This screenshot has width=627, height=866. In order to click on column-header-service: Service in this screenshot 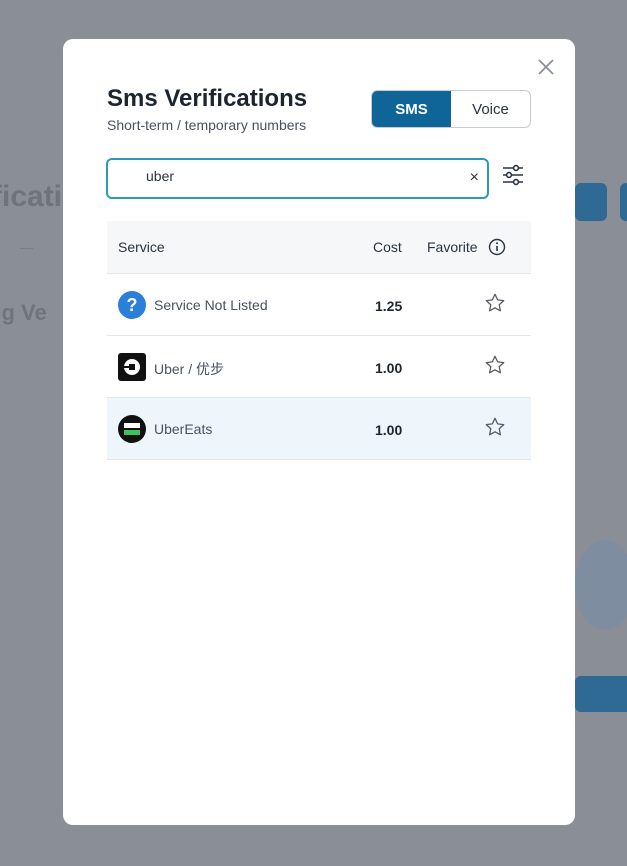, I will do `click(141, 247)`.